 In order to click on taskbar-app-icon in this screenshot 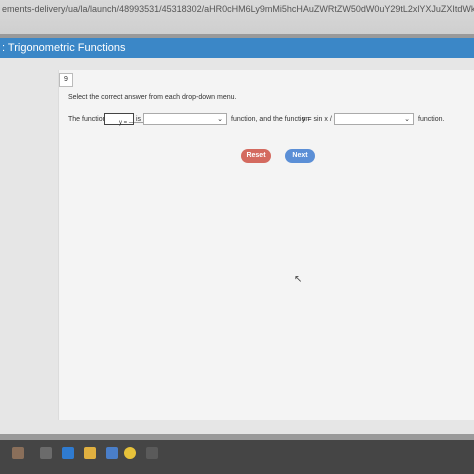, I will do `click(152, 453)`.